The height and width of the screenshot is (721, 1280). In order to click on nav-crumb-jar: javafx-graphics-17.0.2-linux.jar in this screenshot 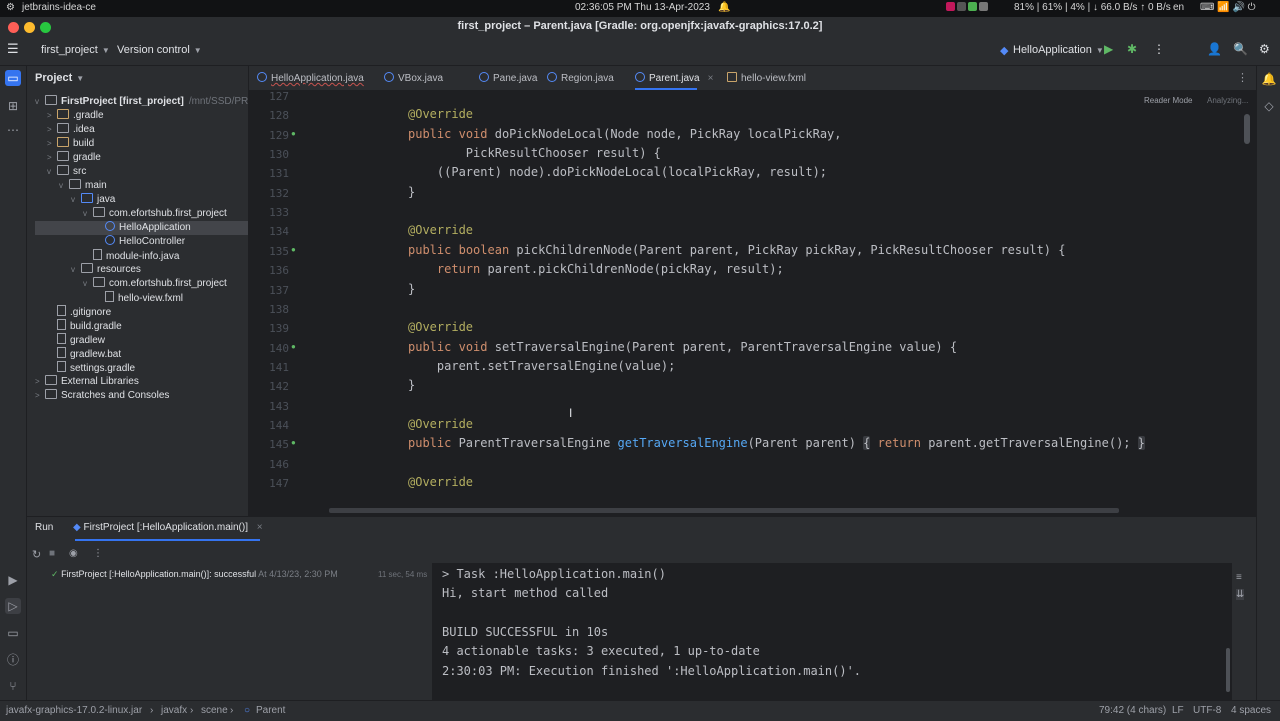, I will do `click(74, 710)`.